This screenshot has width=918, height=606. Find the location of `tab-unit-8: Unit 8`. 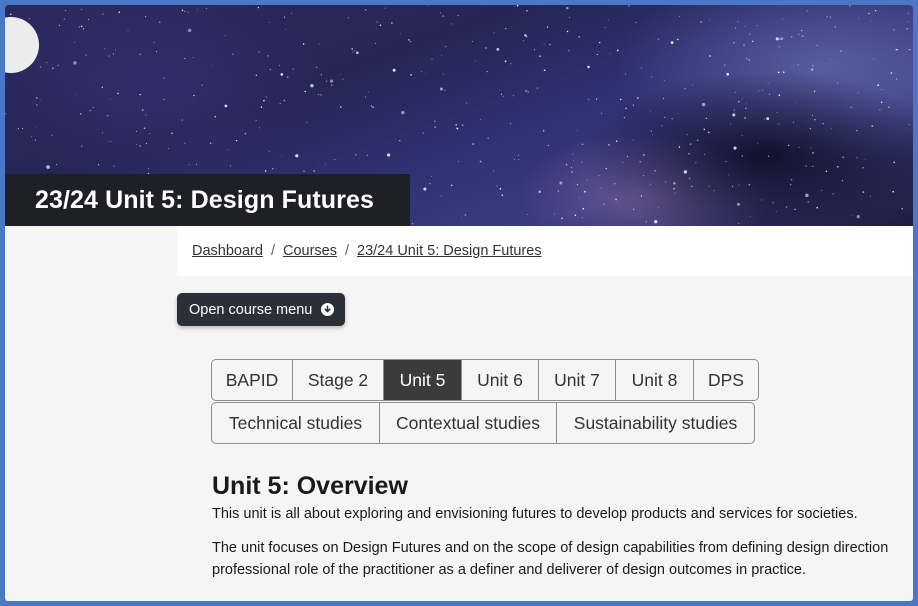

tab-unit-8: Unit 8 is located at coordinates (655, 380).